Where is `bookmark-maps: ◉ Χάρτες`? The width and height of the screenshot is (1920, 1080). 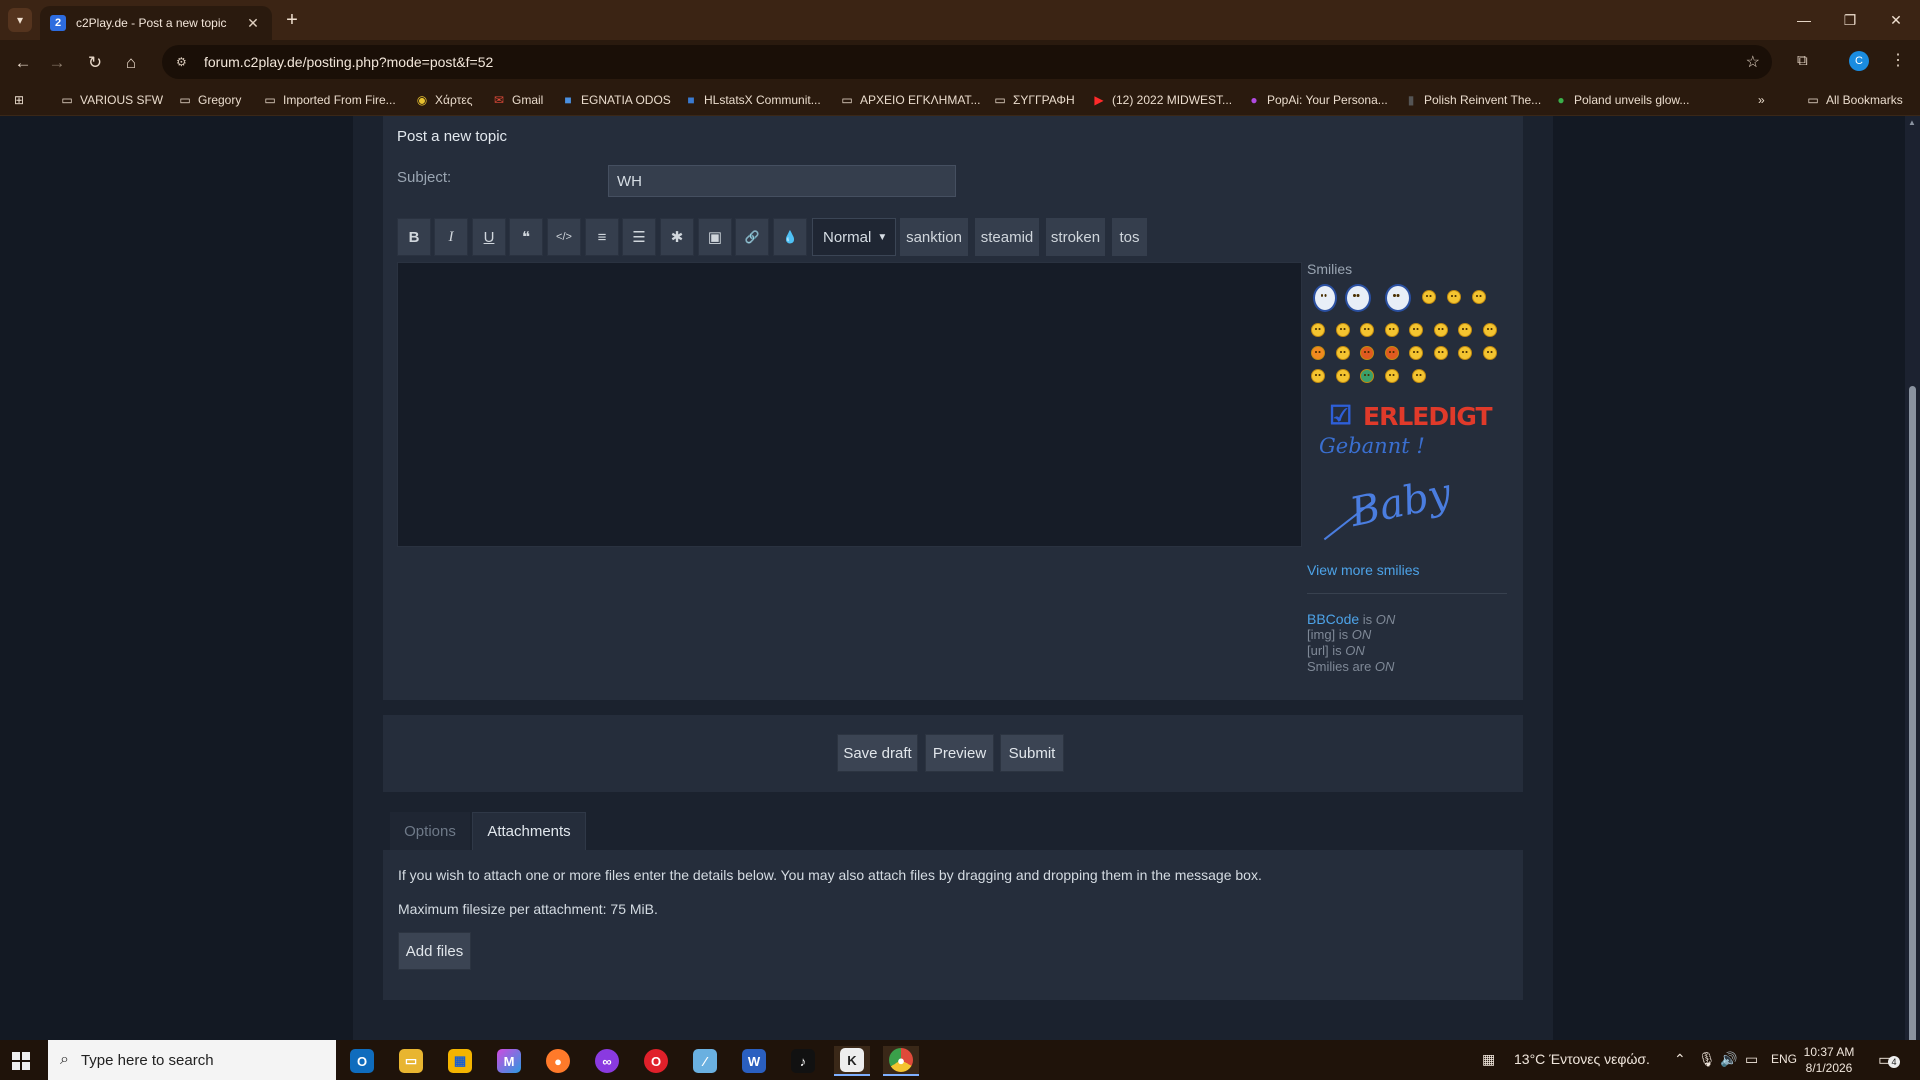
bookmark-maps: ◉ Χάρτες is located at coordinates (444, 100).